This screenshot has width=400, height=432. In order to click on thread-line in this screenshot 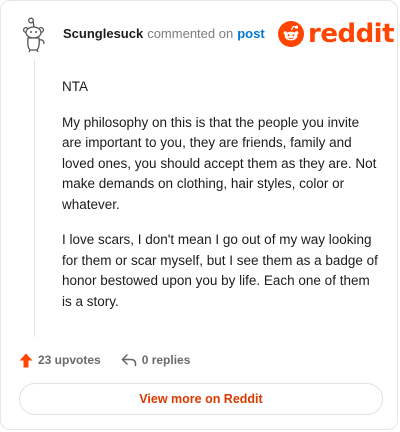, I will do `click(34, 198)`.